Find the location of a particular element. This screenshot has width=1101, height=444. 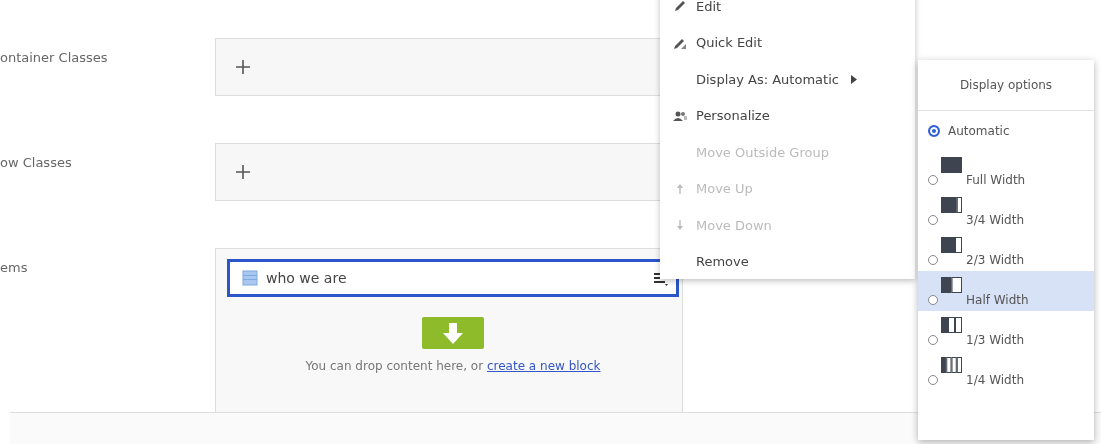

field-label: ems is located at coordinates (14, 268).